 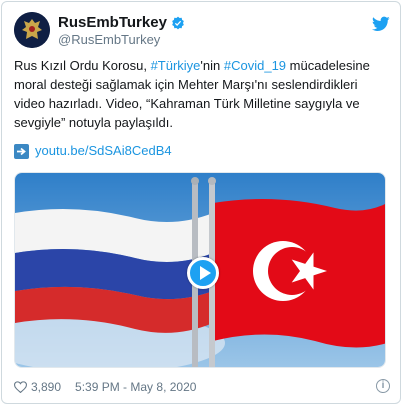 What do you see at coordinates (203, 273) in the screenshot?
I see `play-icon` at bounding box center [203, 273].